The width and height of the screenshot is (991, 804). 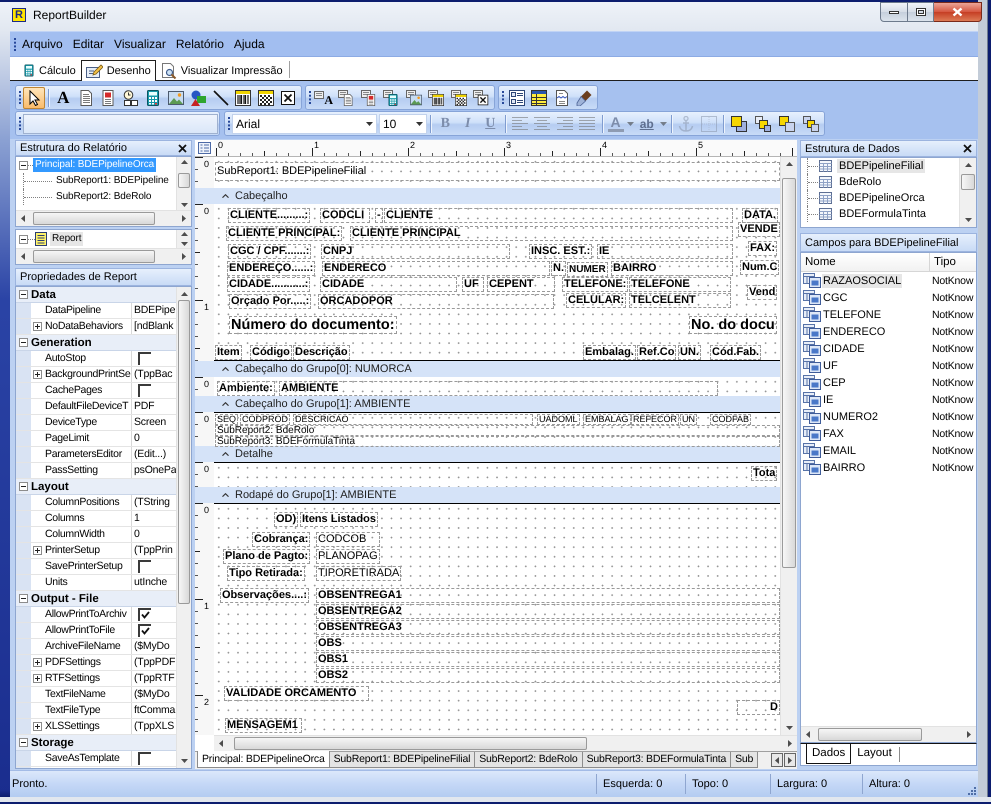 What do you see at coordinates (829, 753) in the screenshot?
I see `panel-tab: Dados` at bounding box center [829, 753].